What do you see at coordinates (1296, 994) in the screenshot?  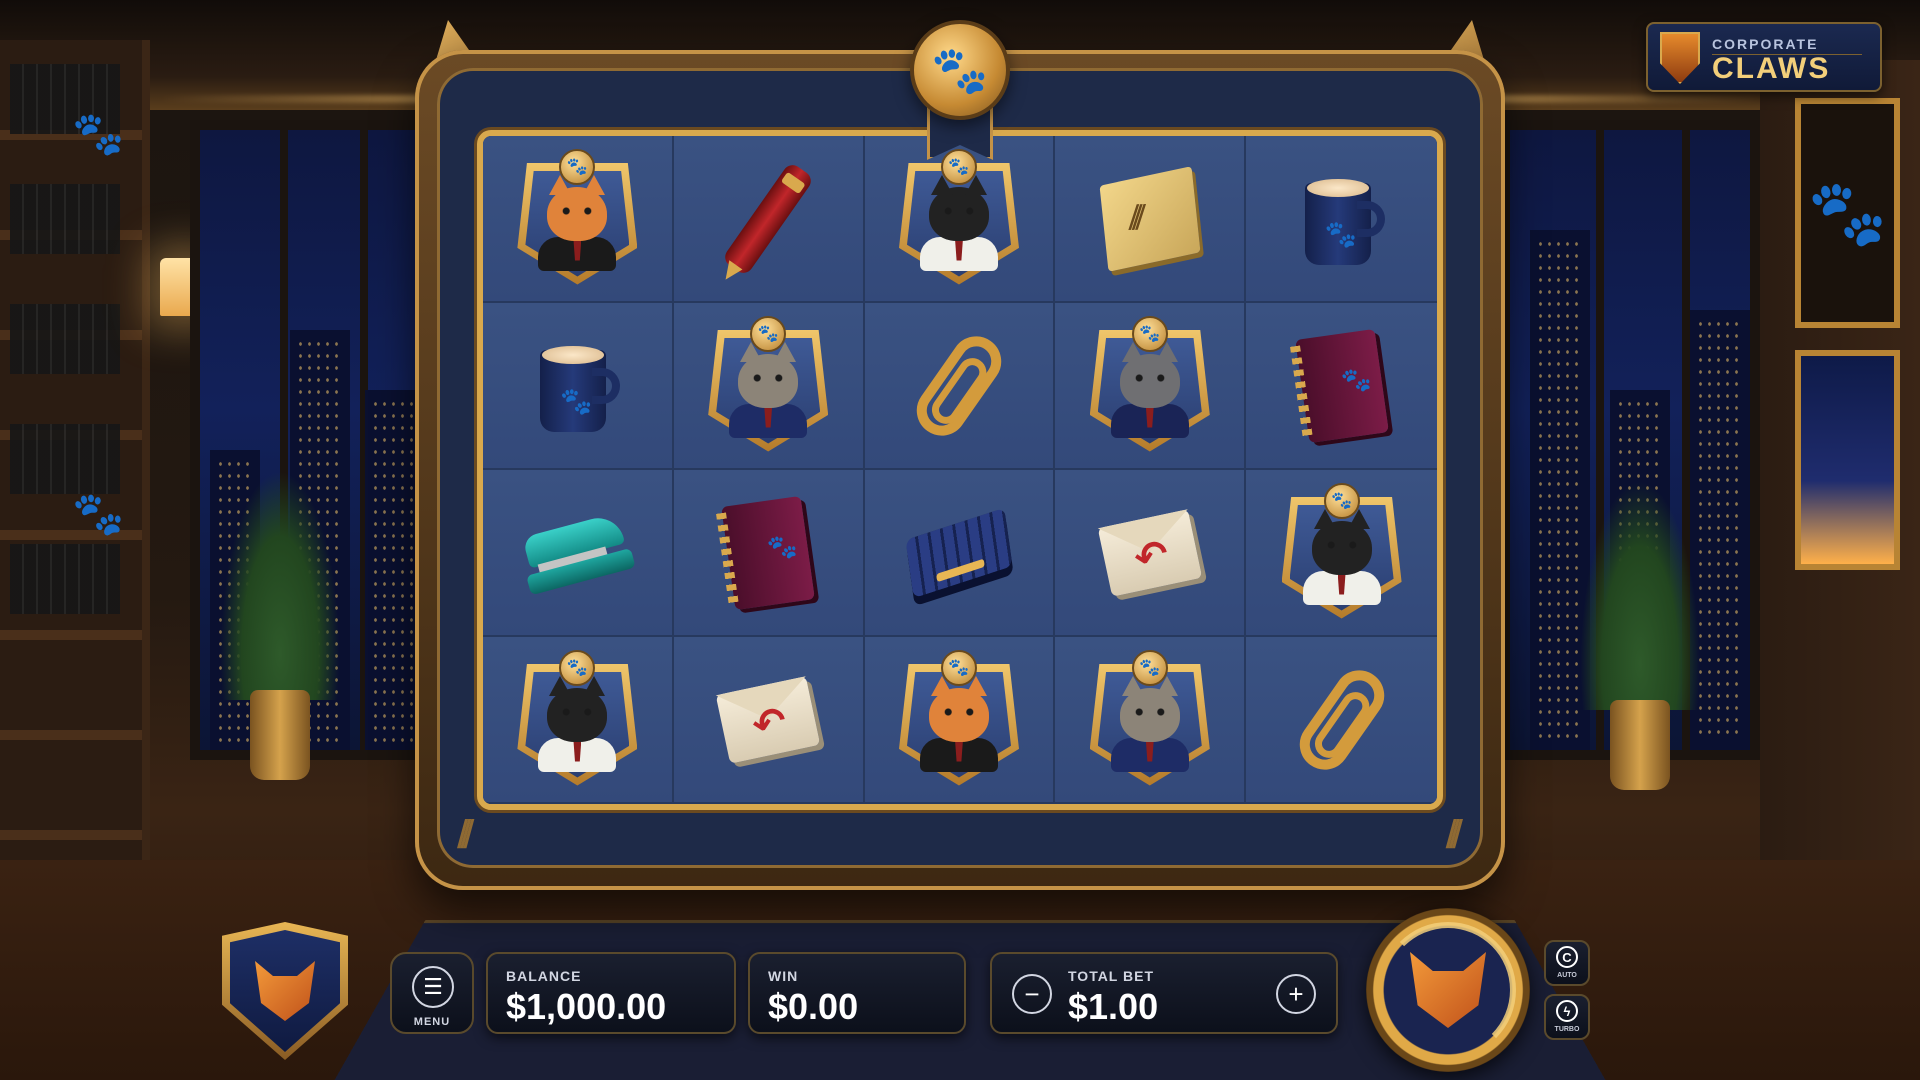 I see `increase-bet-button: +` at bounding box center [1296, 994].